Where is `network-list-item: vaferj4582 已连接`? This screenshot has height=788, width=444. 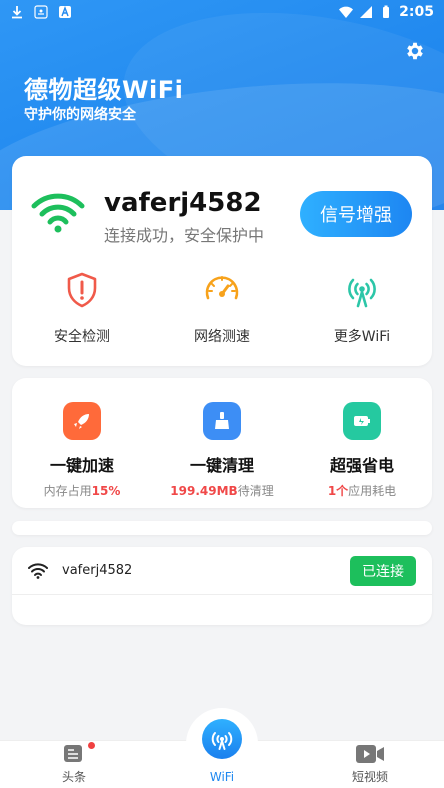
network-list-item: vaferj4582 已连接 is located at coordinates (222, 571).